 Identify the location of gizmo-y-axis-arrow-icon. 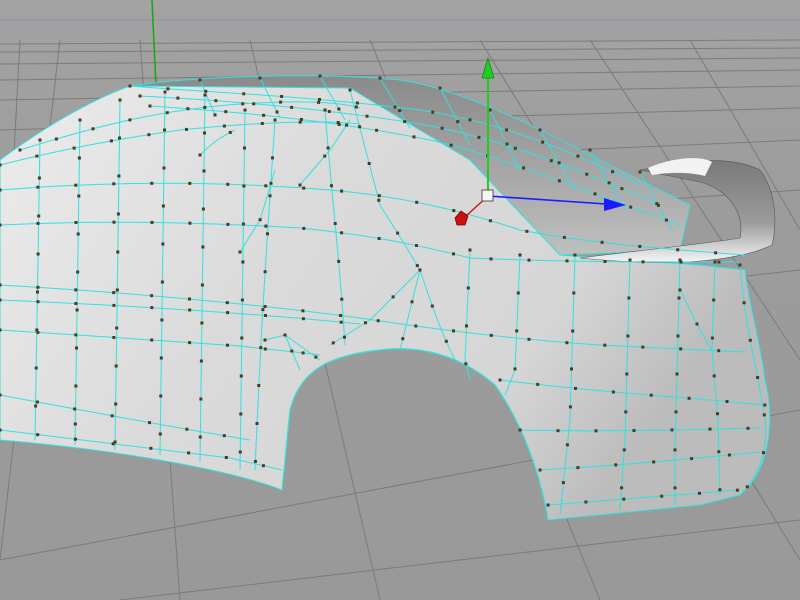
(488, 67).